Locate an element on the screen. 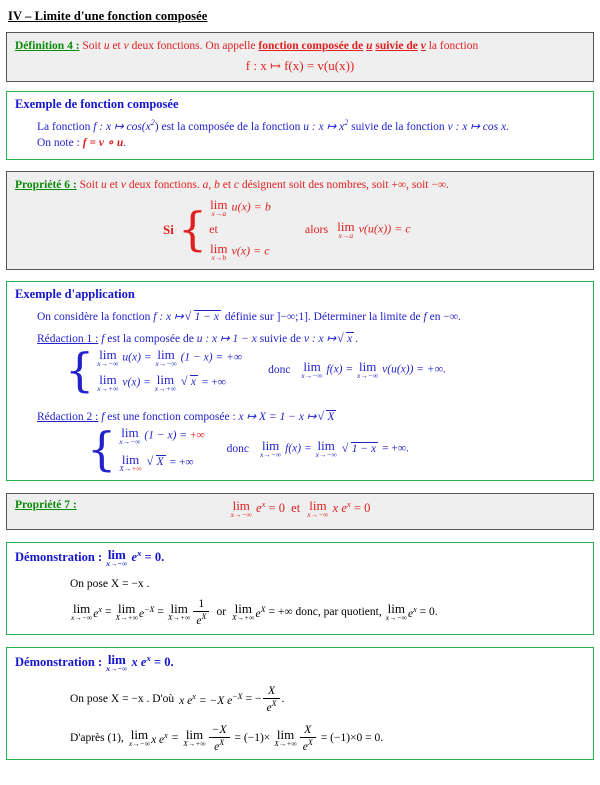  definition-4-v: v is located at coordinates (126, 46).